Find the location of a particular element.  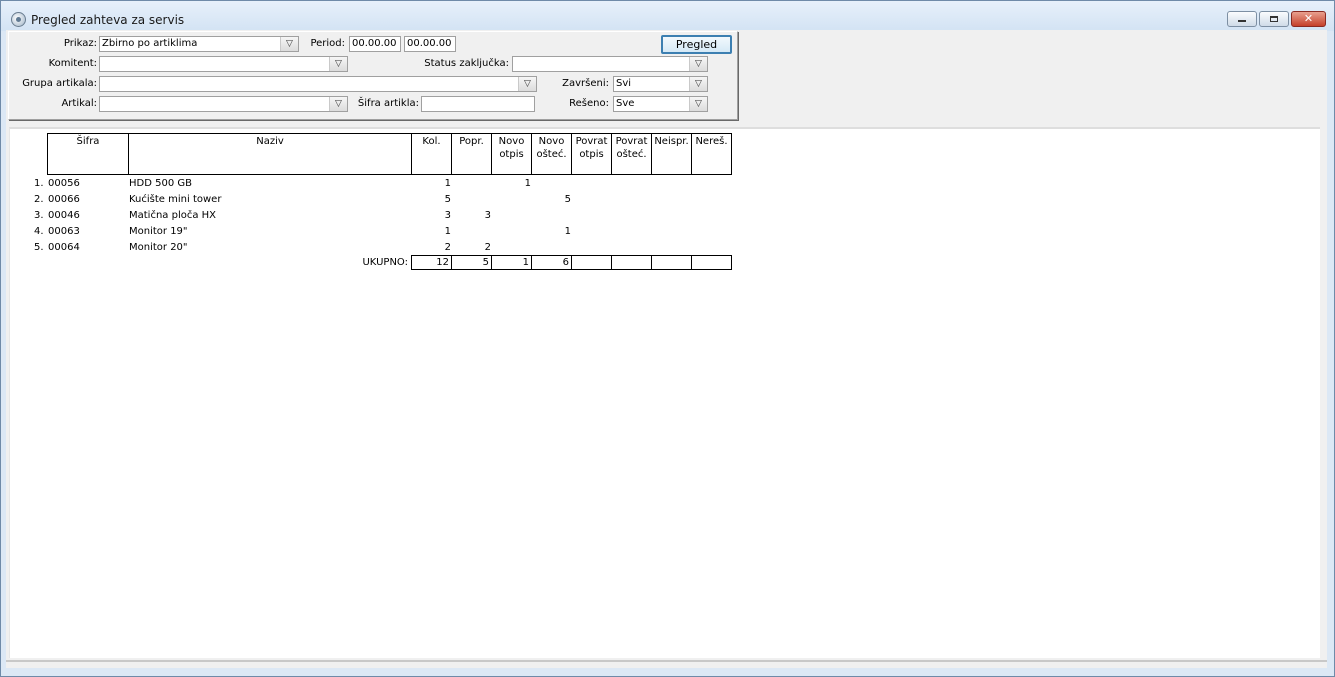

period-from-field: 00.00.00 is located at coordinates (375, 44).